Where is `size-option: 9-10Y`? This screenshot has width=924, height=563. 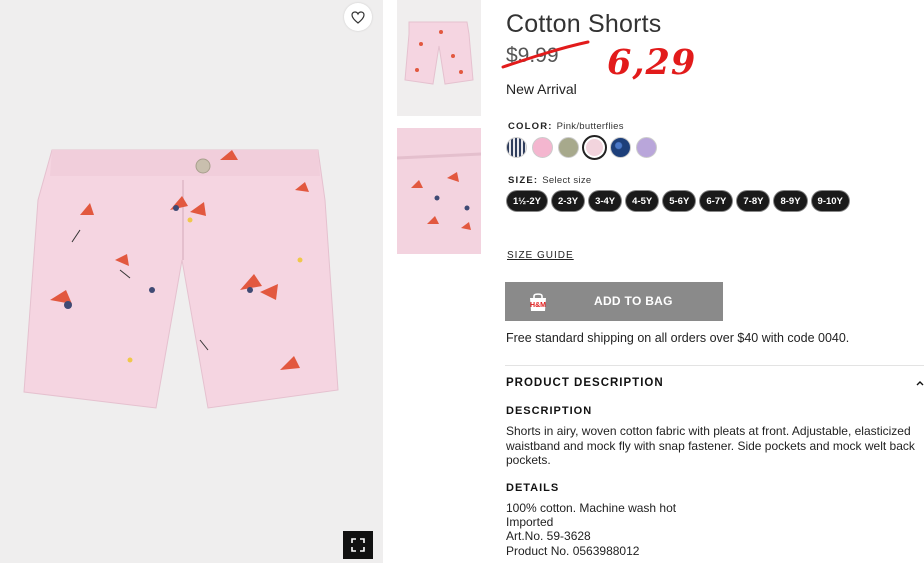
size-option: 9-10Y is located at coordinates (830, 201).